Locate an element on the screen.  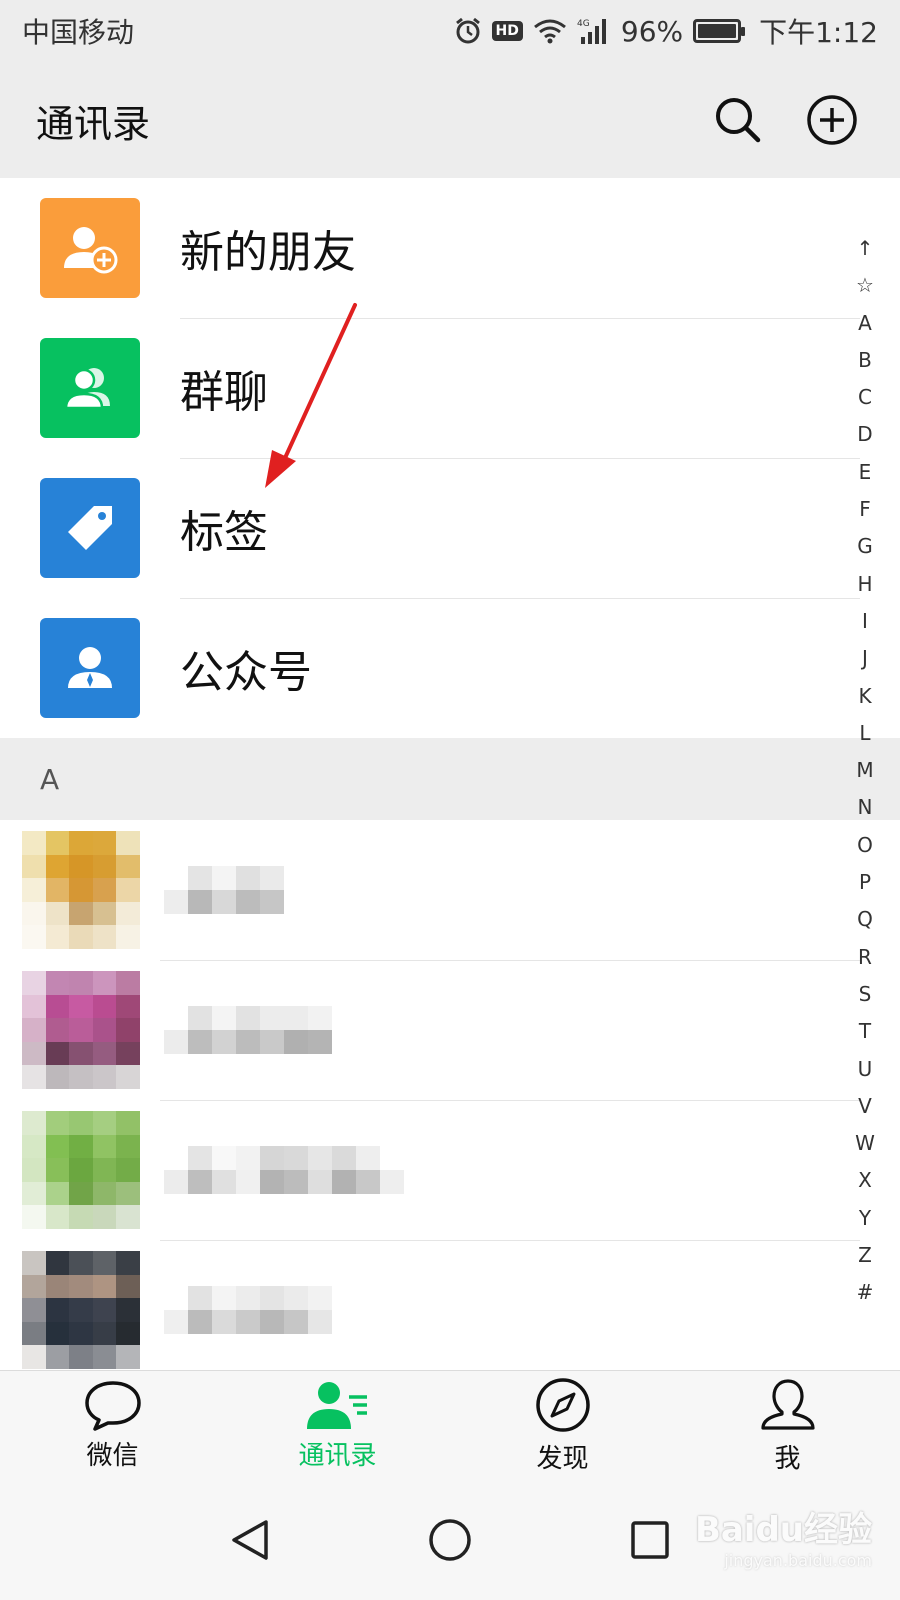
carrier-label: 中国移动 is located at coordinates (78, 32).